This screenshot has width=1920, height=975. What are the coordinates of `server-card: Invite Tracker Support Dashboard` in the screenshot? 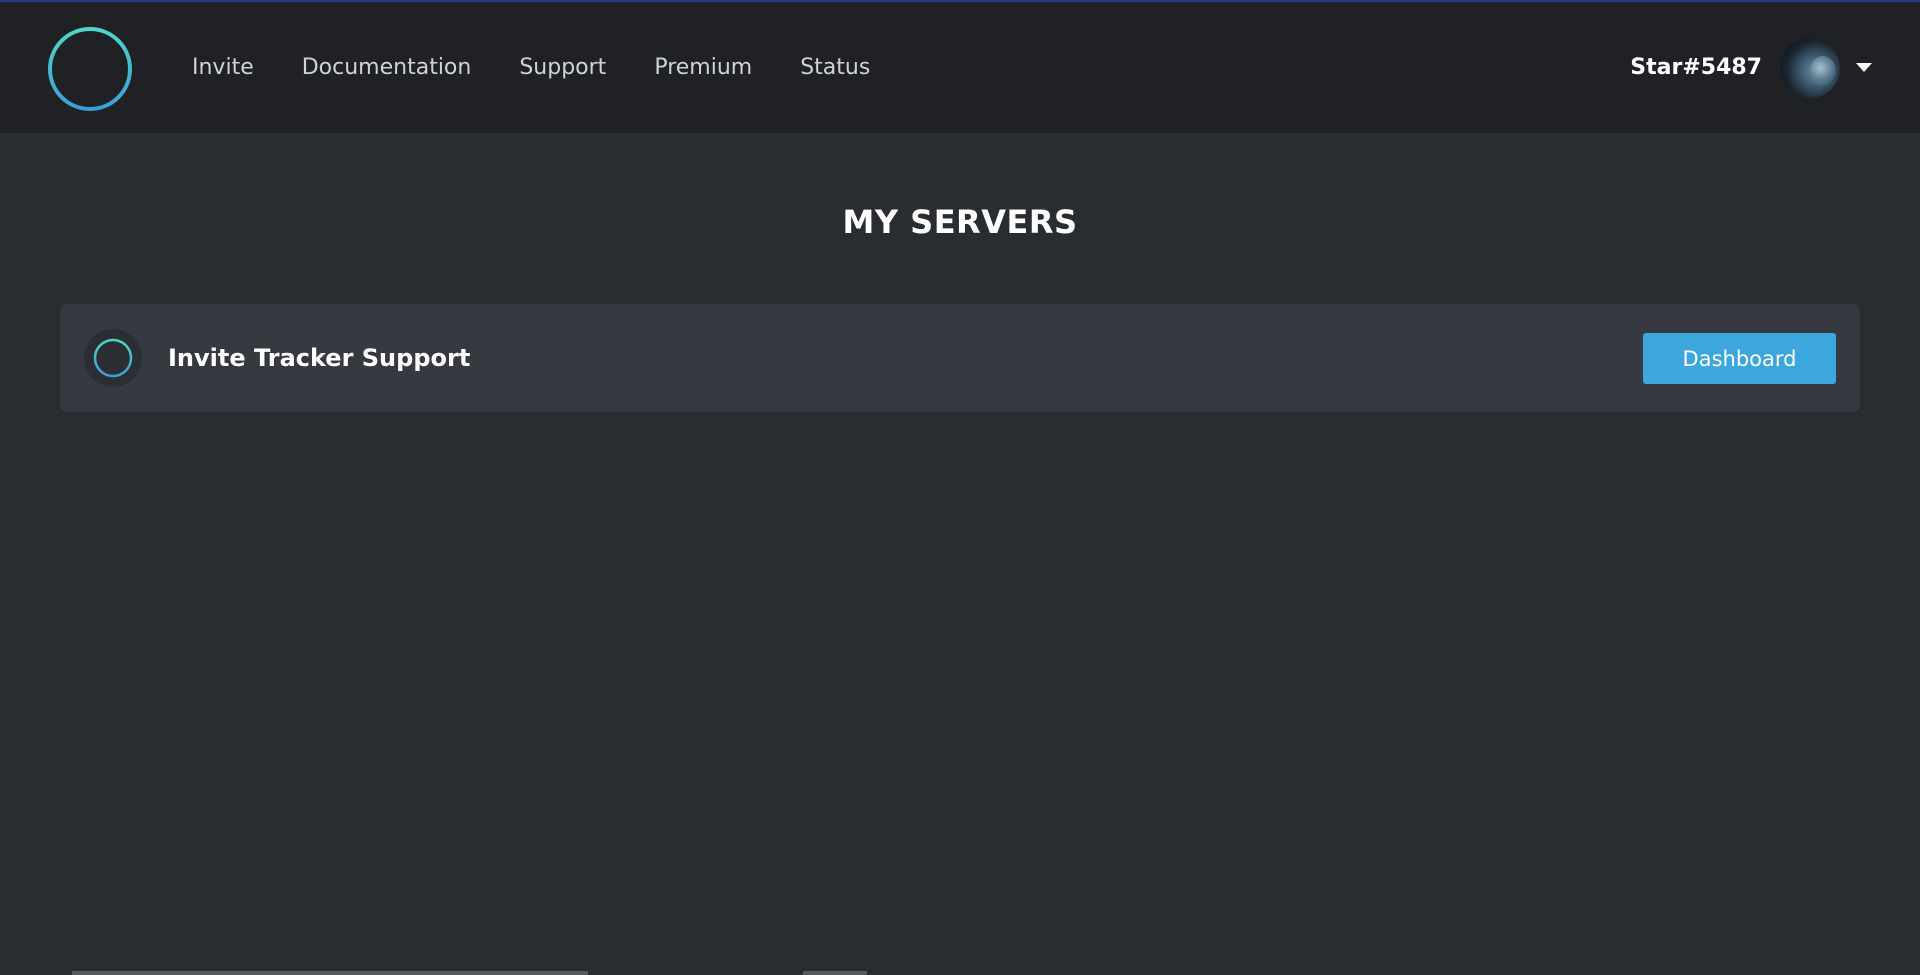 It's located at (960, 358).